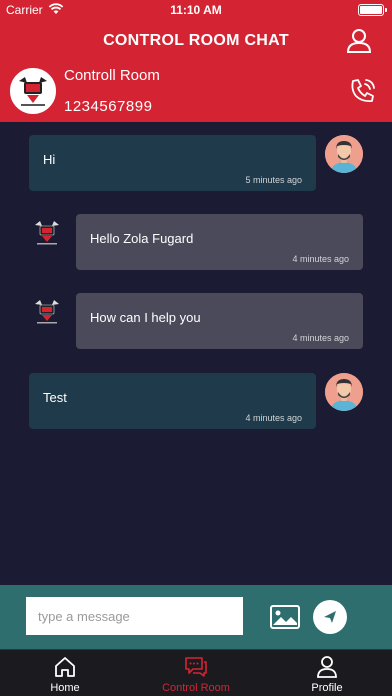 The height and width of the screenshot is (696, 392). What do you see at coordinates (172, 401) in the screenshot?
I see `message-bubble-outgoing: Test 4 minutes ago` at bounding box center [172, 401].